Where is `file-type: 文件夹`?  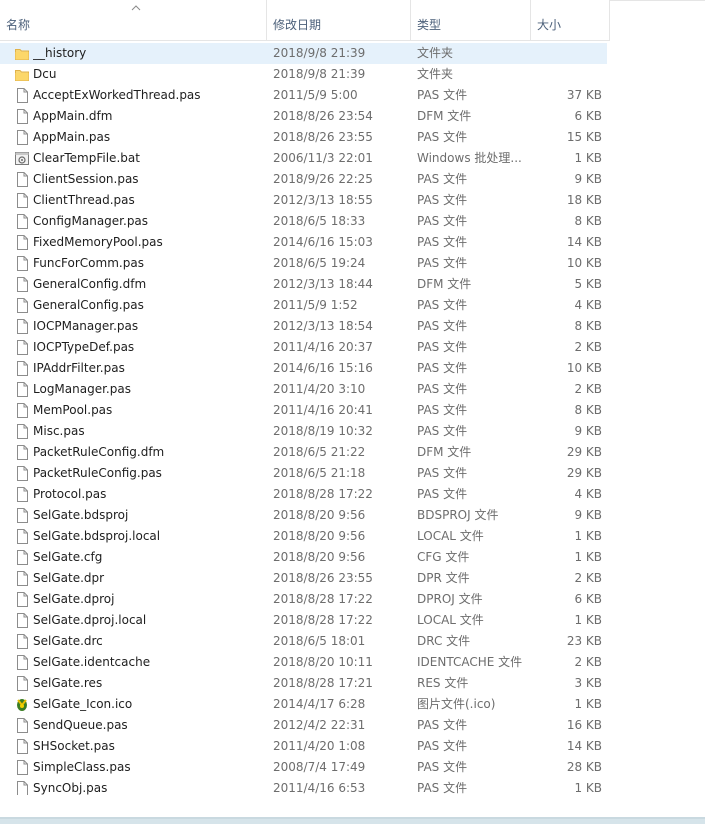
file-type: 文件夹 is located at coordinates (435, 53).